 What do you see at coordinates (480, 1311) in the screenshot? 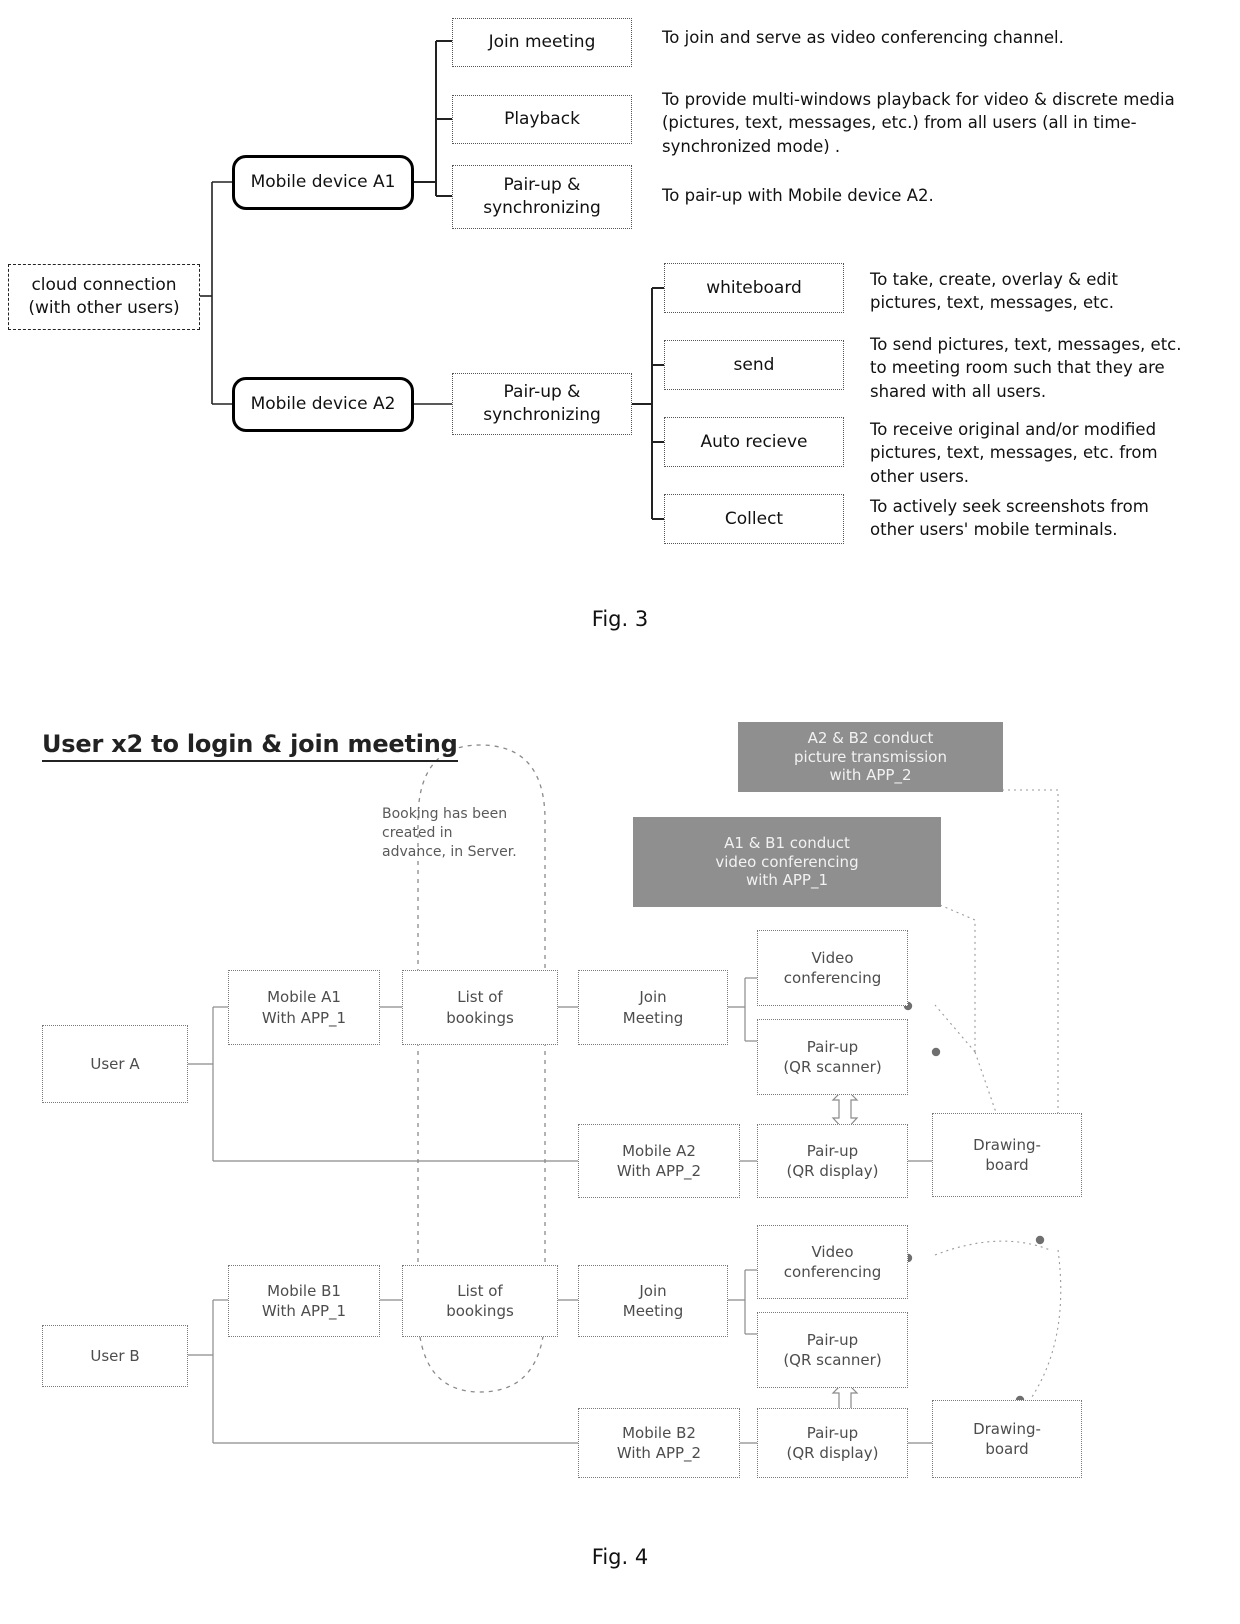
I see `fig4-lane-b-bookings-line2: bookings` at bounding box center [480, 1311].